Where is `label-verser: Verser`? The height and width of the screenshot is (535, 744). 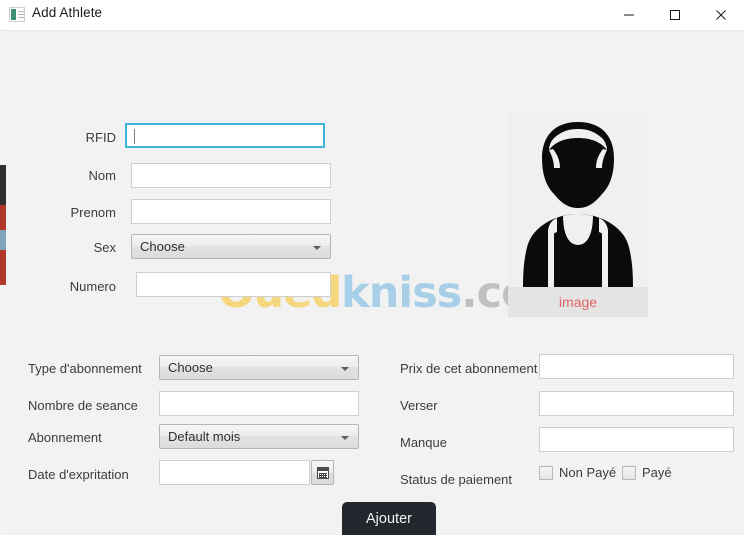
label-verser: Verser is located at coordinates (419, 405).